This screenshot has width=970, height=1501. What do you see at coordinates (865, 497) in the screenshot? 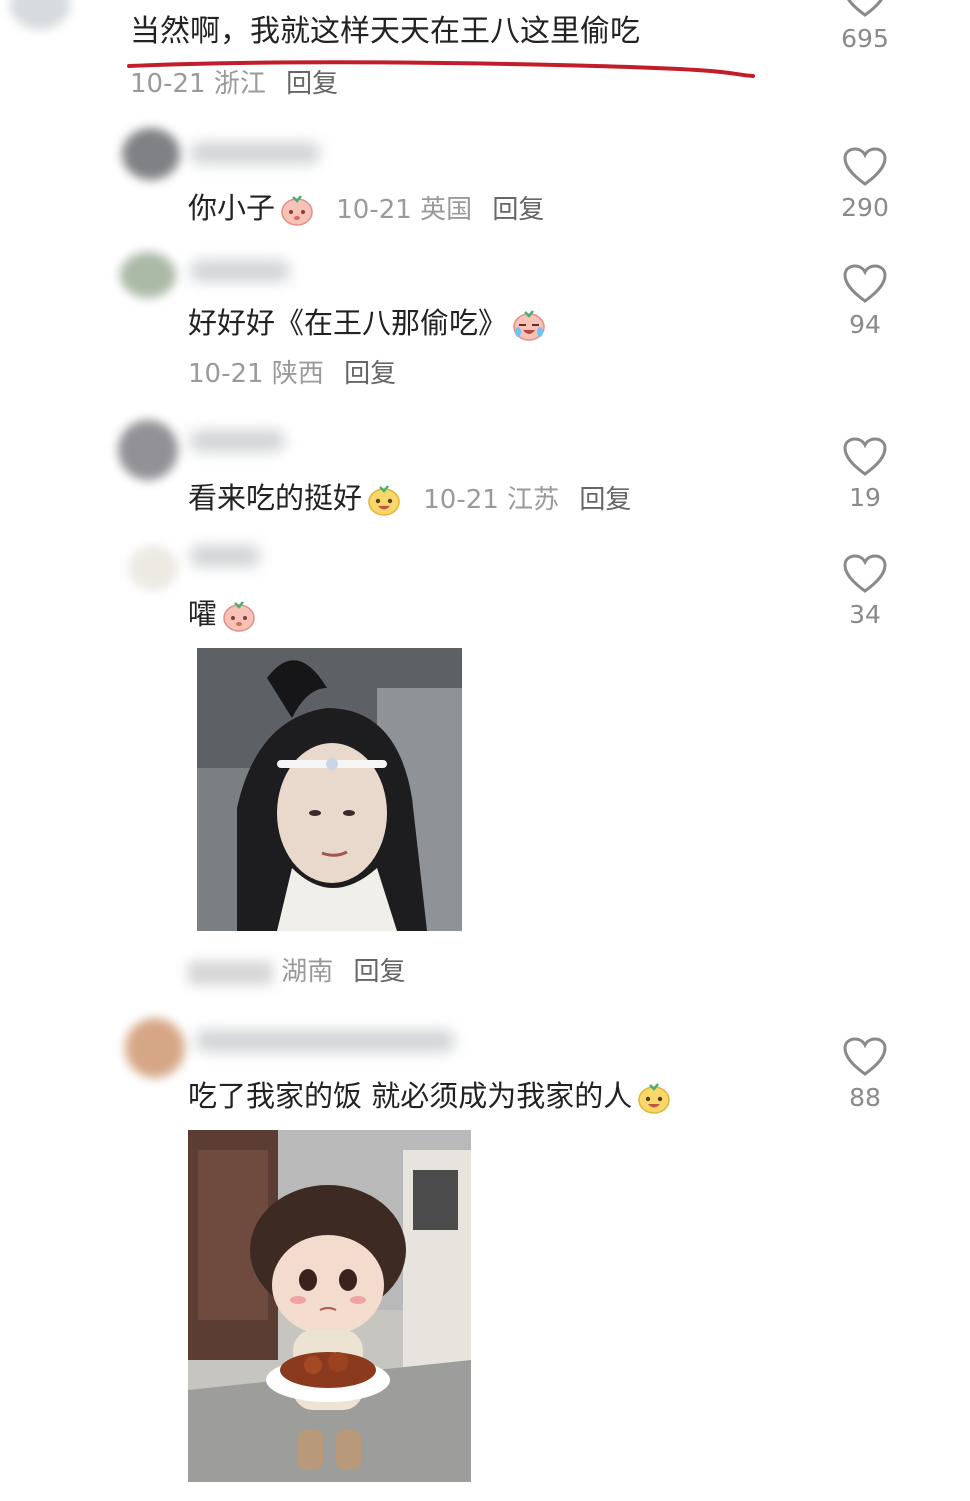
I see `like-count: 19` at bounding box center [865, 497].